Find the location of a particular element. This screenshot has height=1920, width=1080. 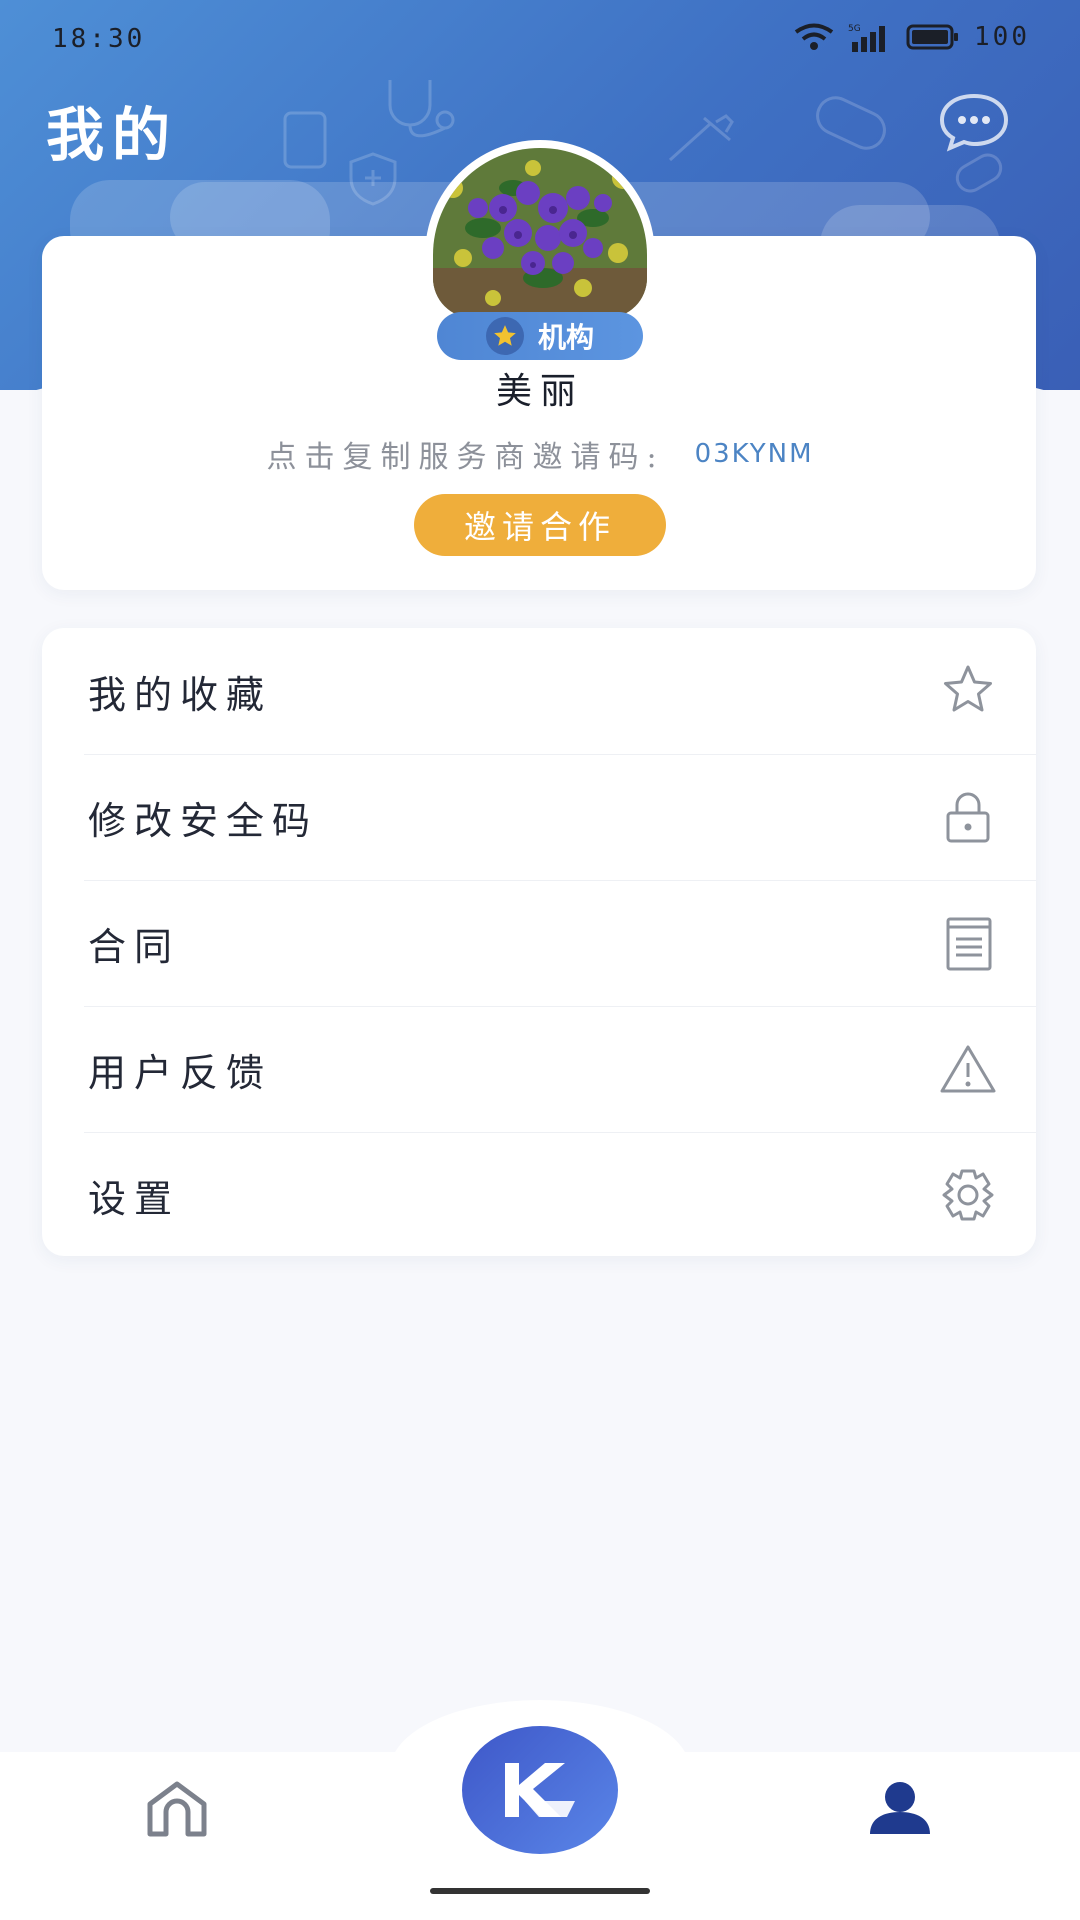

page-title: 我的 is located at coordinates (112, 135).